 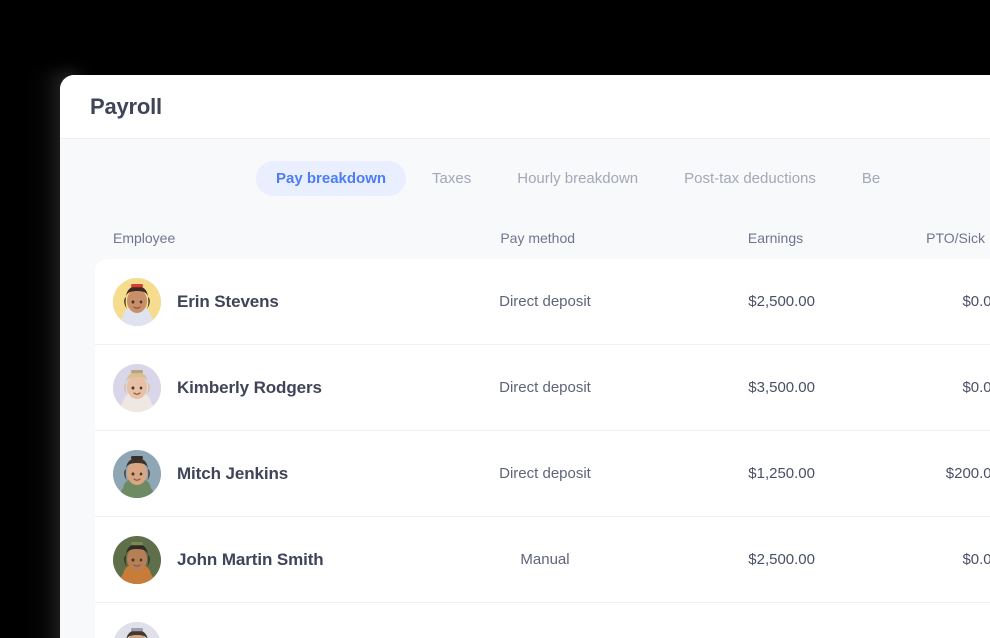 I want to click on cell-pto-sick: $200.00, so click(x=967, y=473).